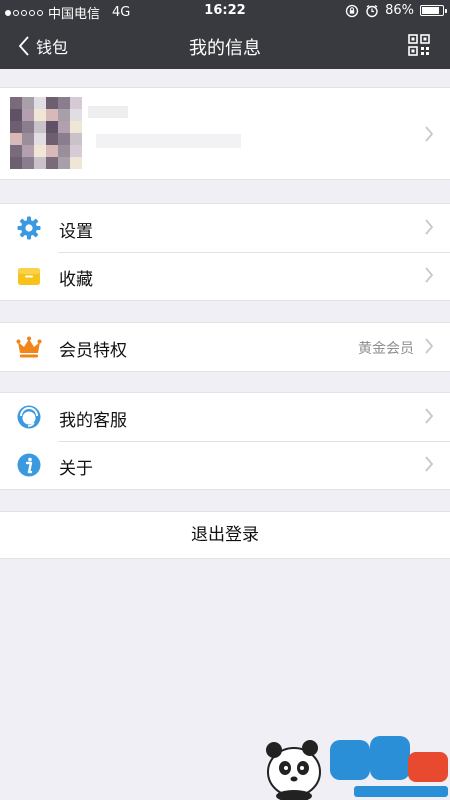 The image size is (450, 800). I want to click on logout-button: 退出登录, so click(225, 535).